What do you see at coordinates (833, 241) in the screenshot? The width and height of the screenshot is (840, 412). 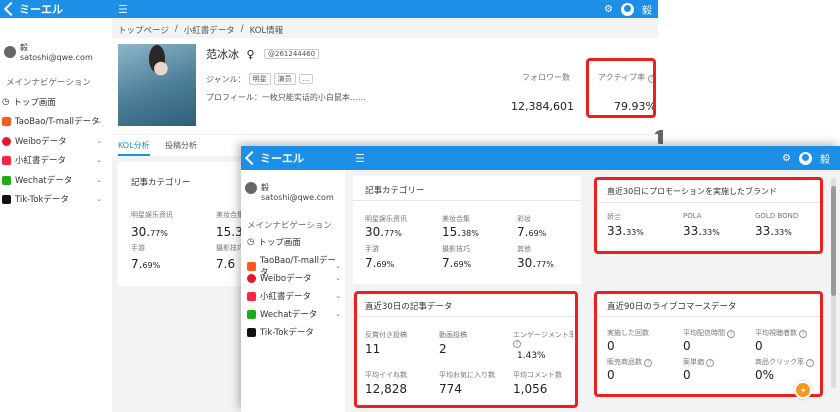 I see `scrollbar-thumb` at bounding box center [833, 241].